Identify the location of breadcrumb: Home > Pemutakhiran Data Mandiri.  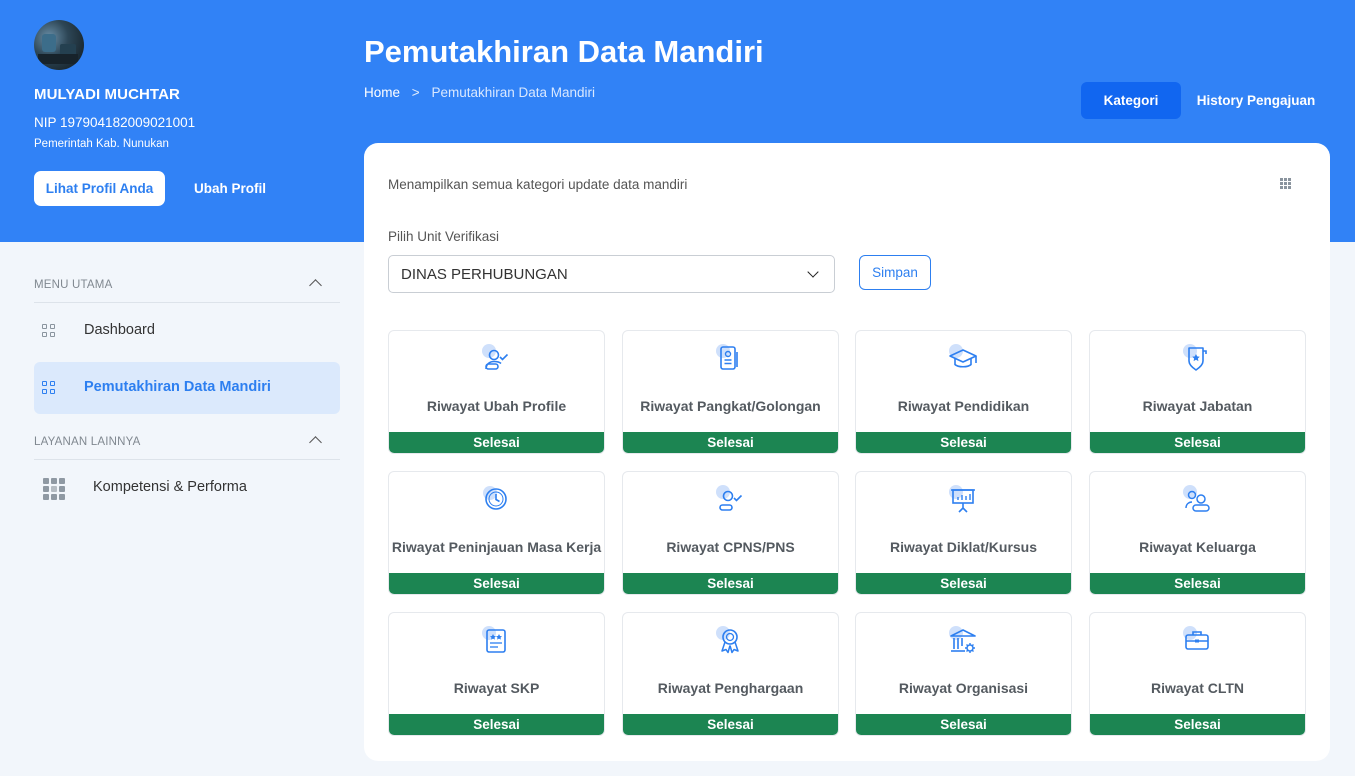
(479, 92).